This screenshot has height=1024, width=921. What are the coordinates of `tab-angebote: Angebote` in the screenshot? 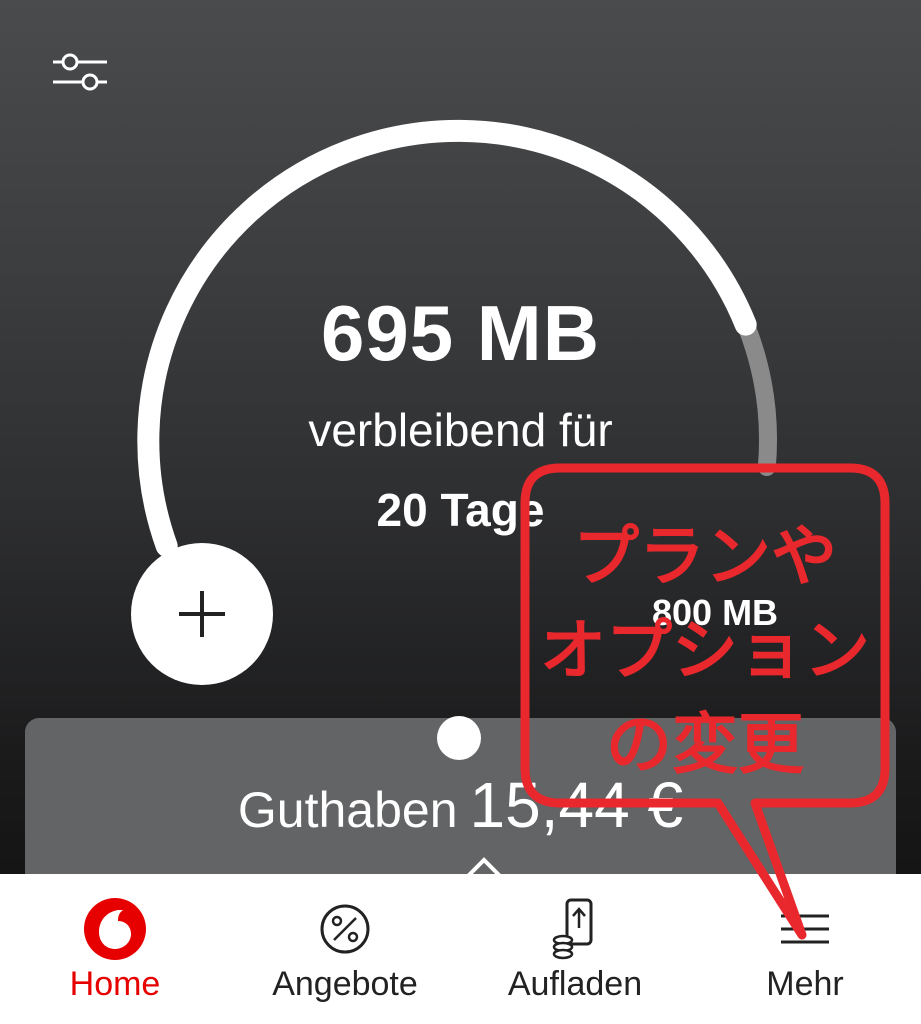 It's located at (345, 949).